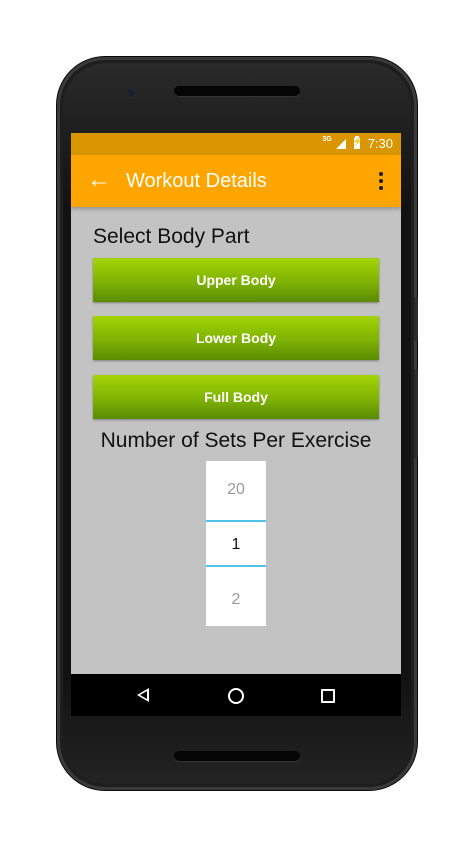 The width and height of the screenshot is (474, 846). What do you see at coordinates (416, 414) in the screenshot?
I see `power-button` at bounding box center [416, 414].